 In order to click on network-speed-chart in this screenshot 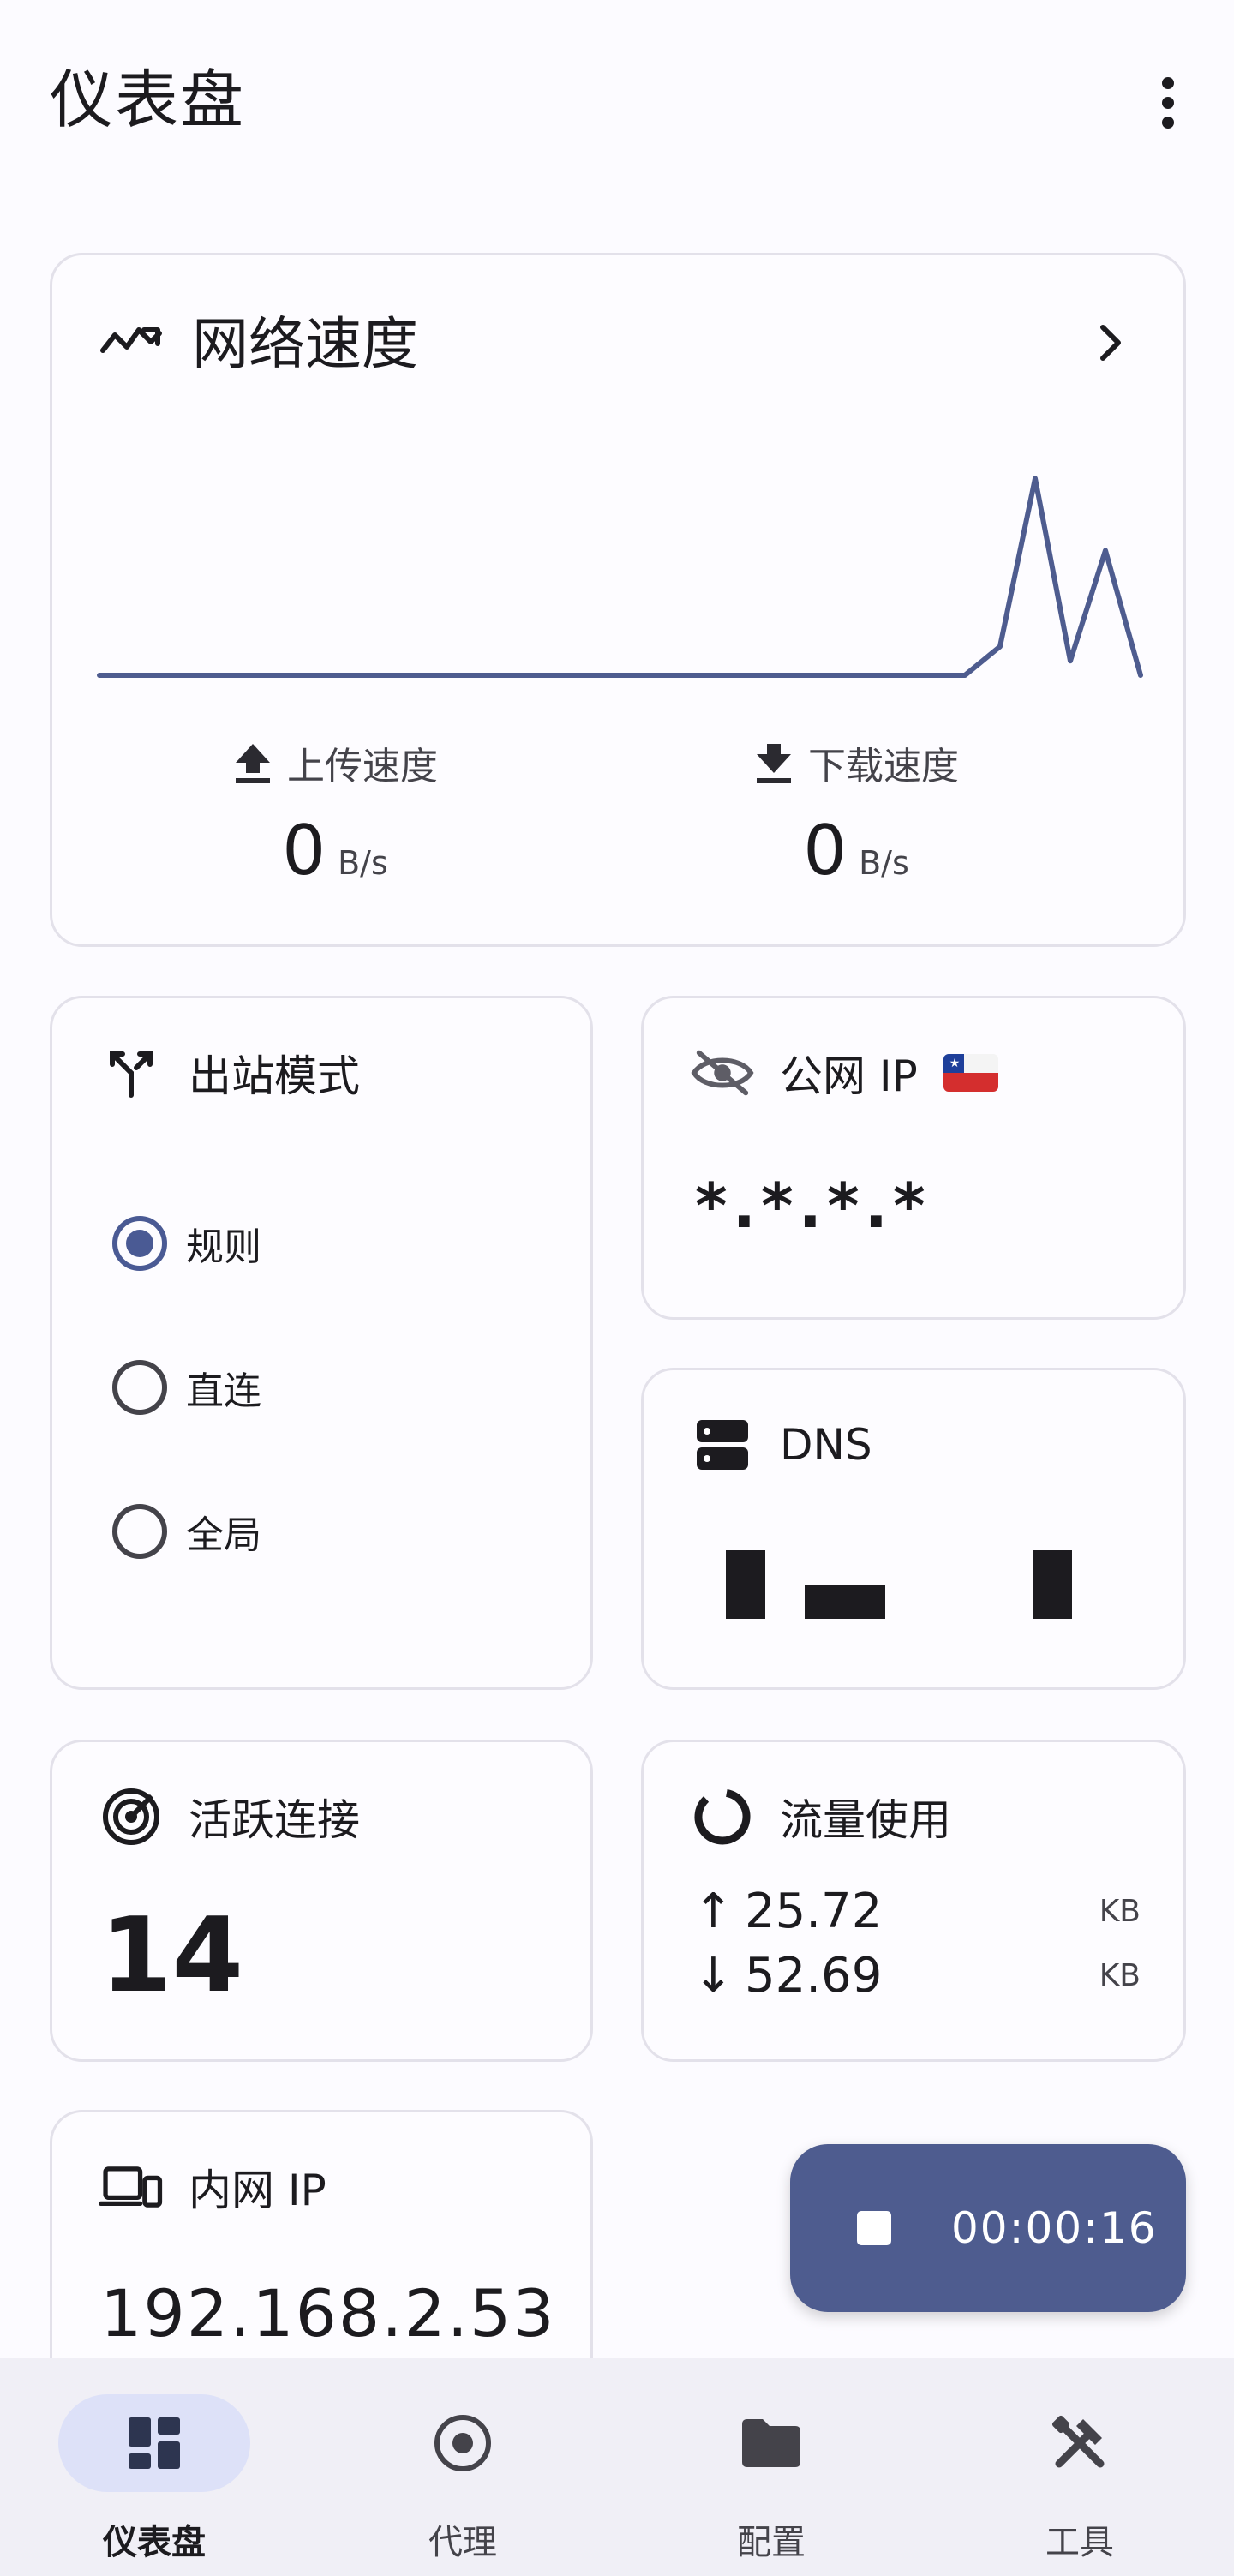, I will do `click(620, 577)`.